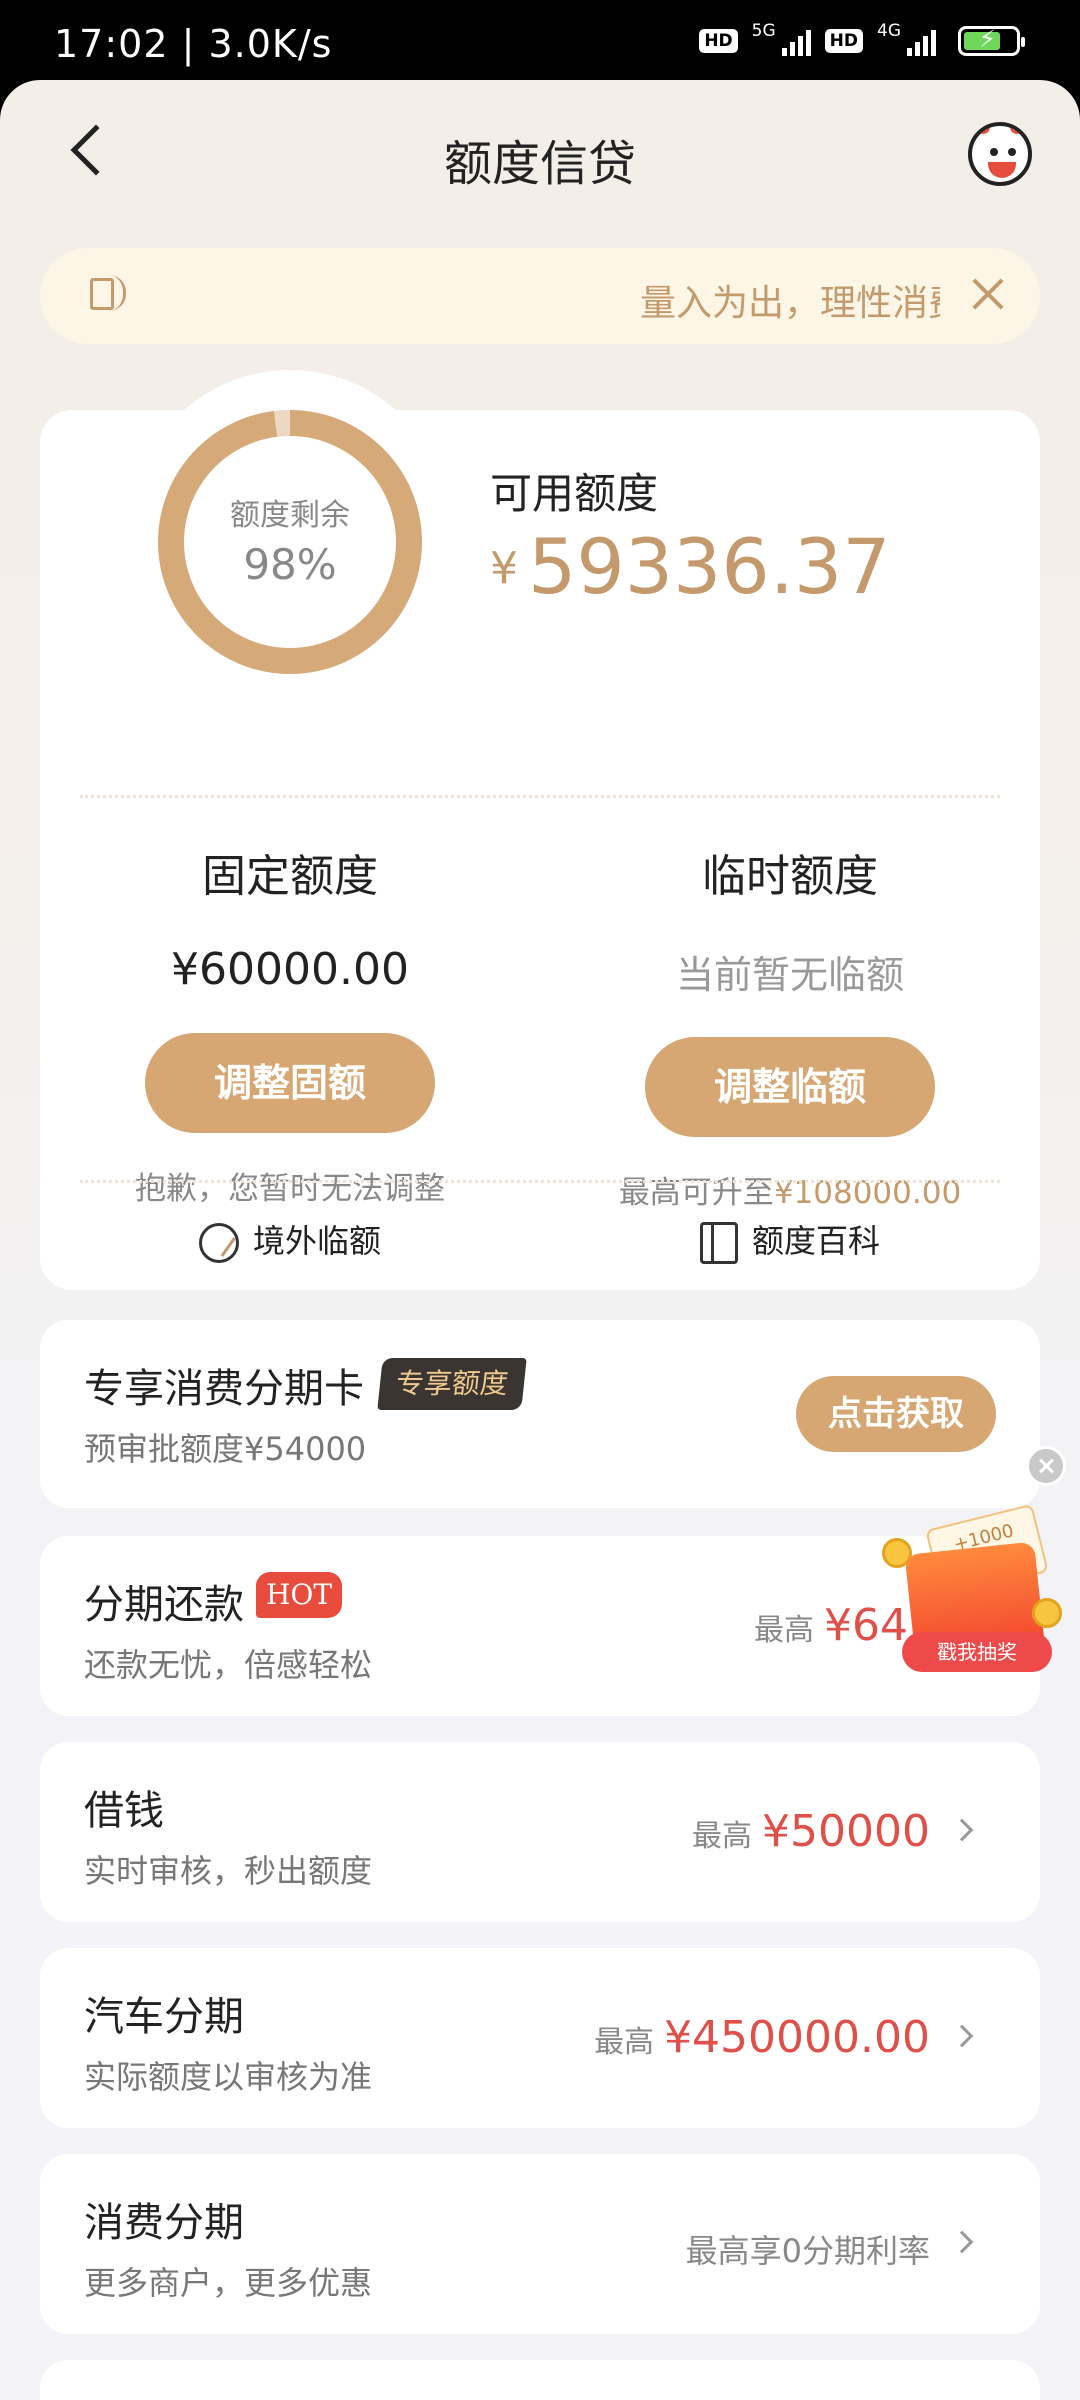  I want to click on item-max-amount: 最高 ¥50000, so click(811, 1831).